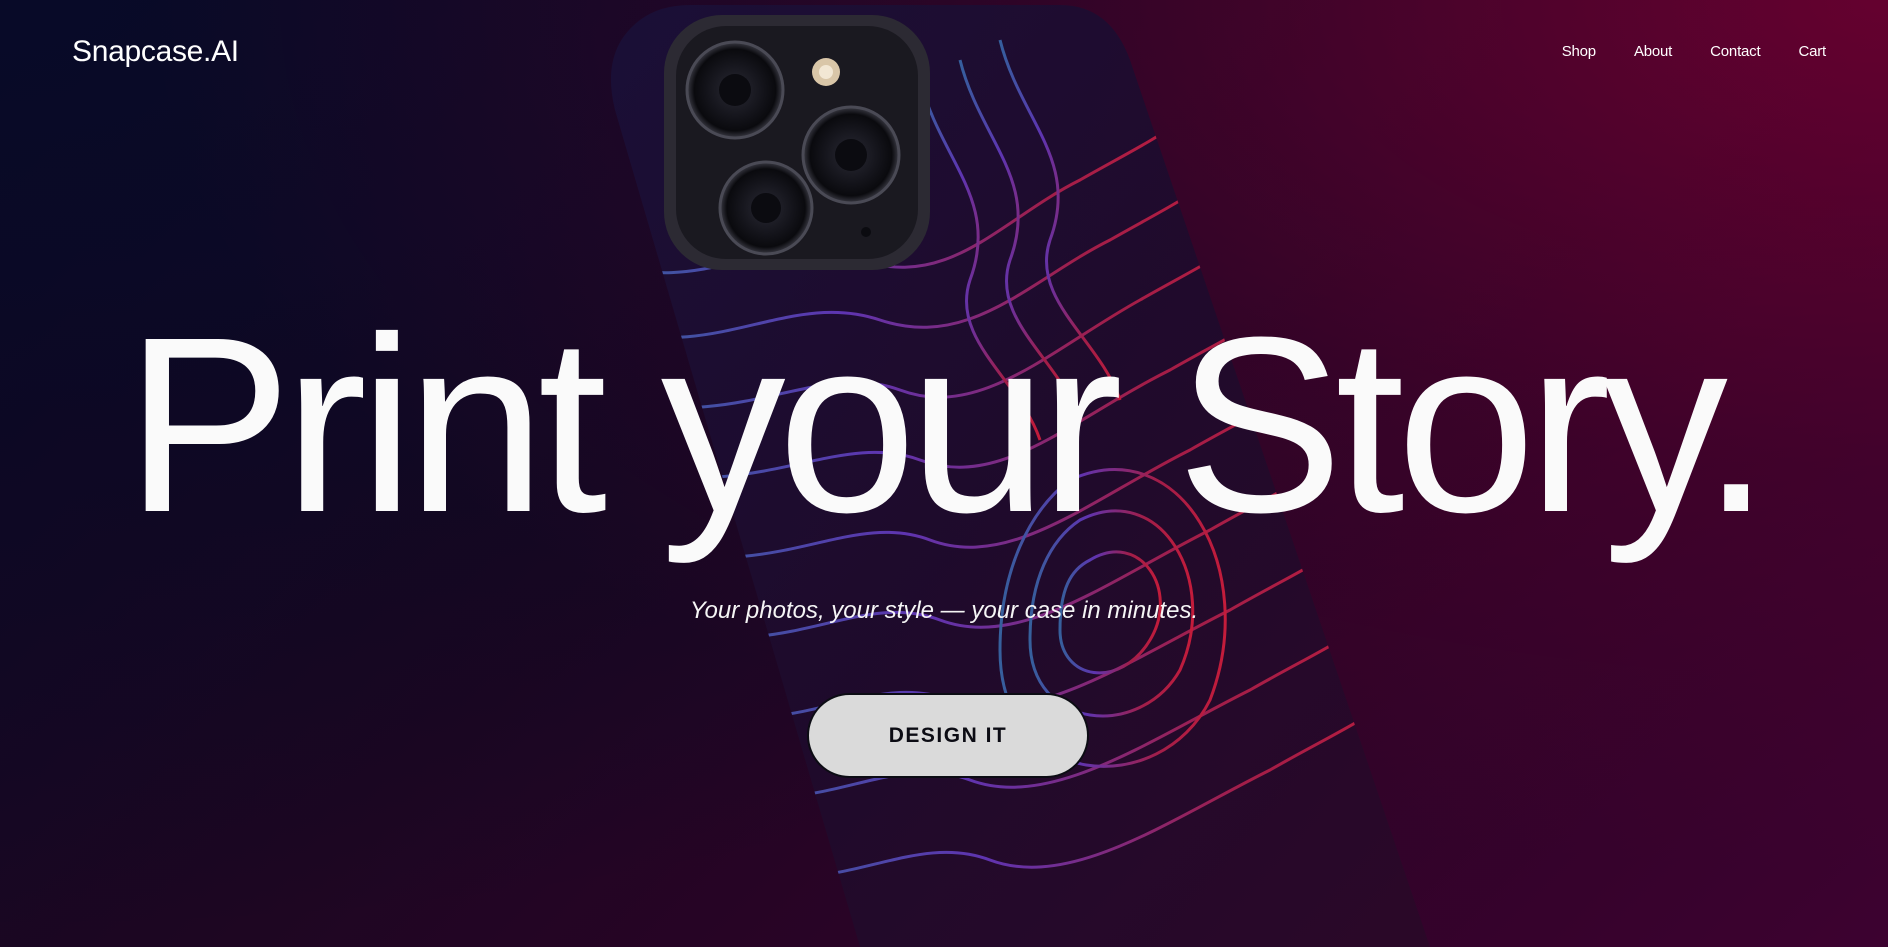 Image resolution: width=1888 pixels, height=947 pixels. I want to click on design-it-button: DESIGN IT, so click(948, 735).